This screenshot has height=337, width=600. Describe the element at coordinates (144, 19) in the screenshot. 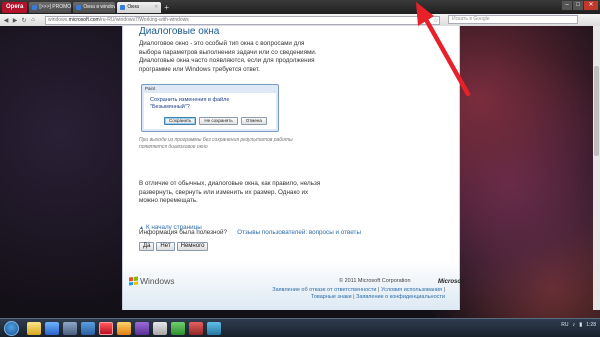

I see `url-path: /ru-RU/windows7/Working-with-windows` at that location.